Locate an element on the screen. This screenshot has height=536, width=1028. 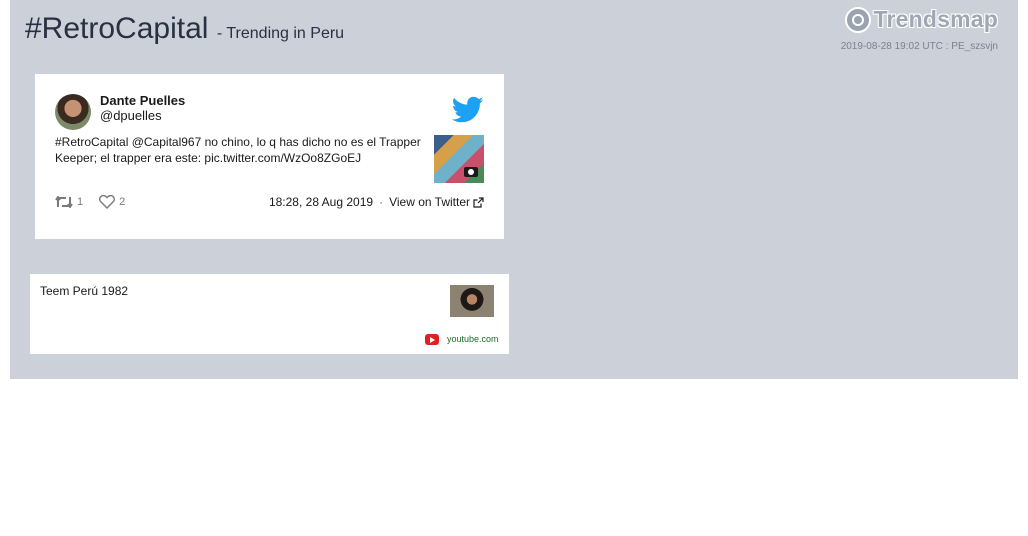
heart-icon is located at coordinates (107, 202).